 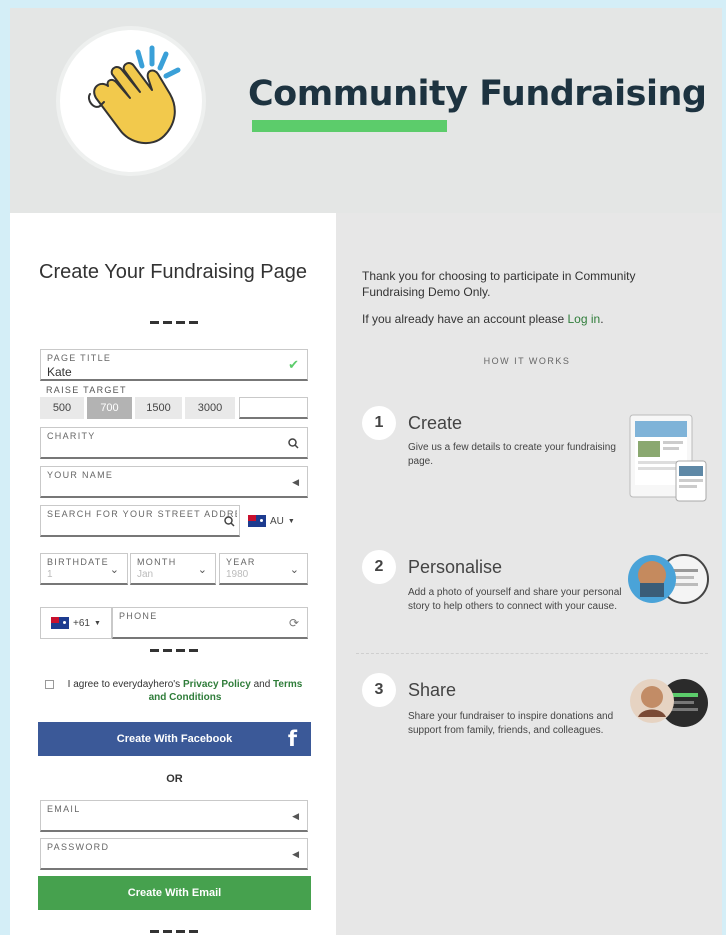 What do you see at coordinates (532, 653) in the screenshot?
I see `section-divider` at bounding box center [532, 653].